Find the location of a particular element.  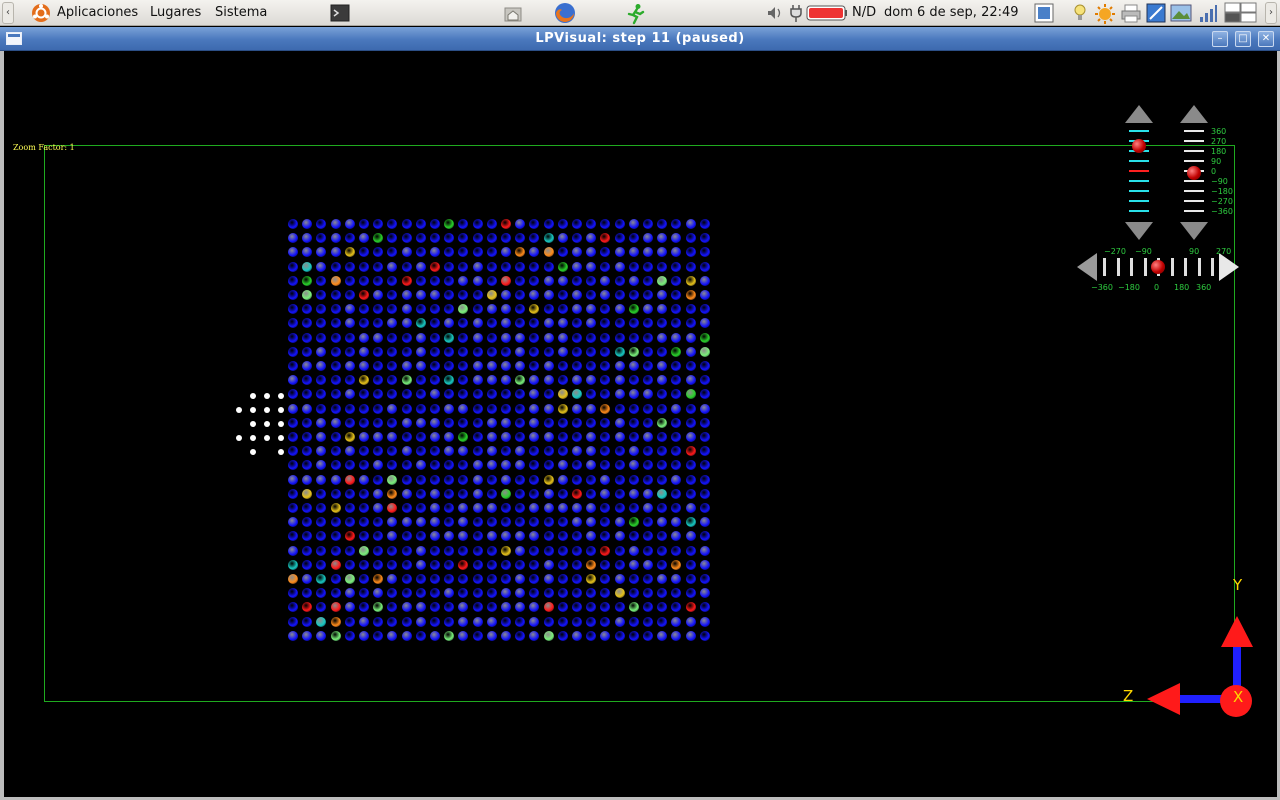

slider-h-left-arrow-icon is located at coordinates (1087, 267).